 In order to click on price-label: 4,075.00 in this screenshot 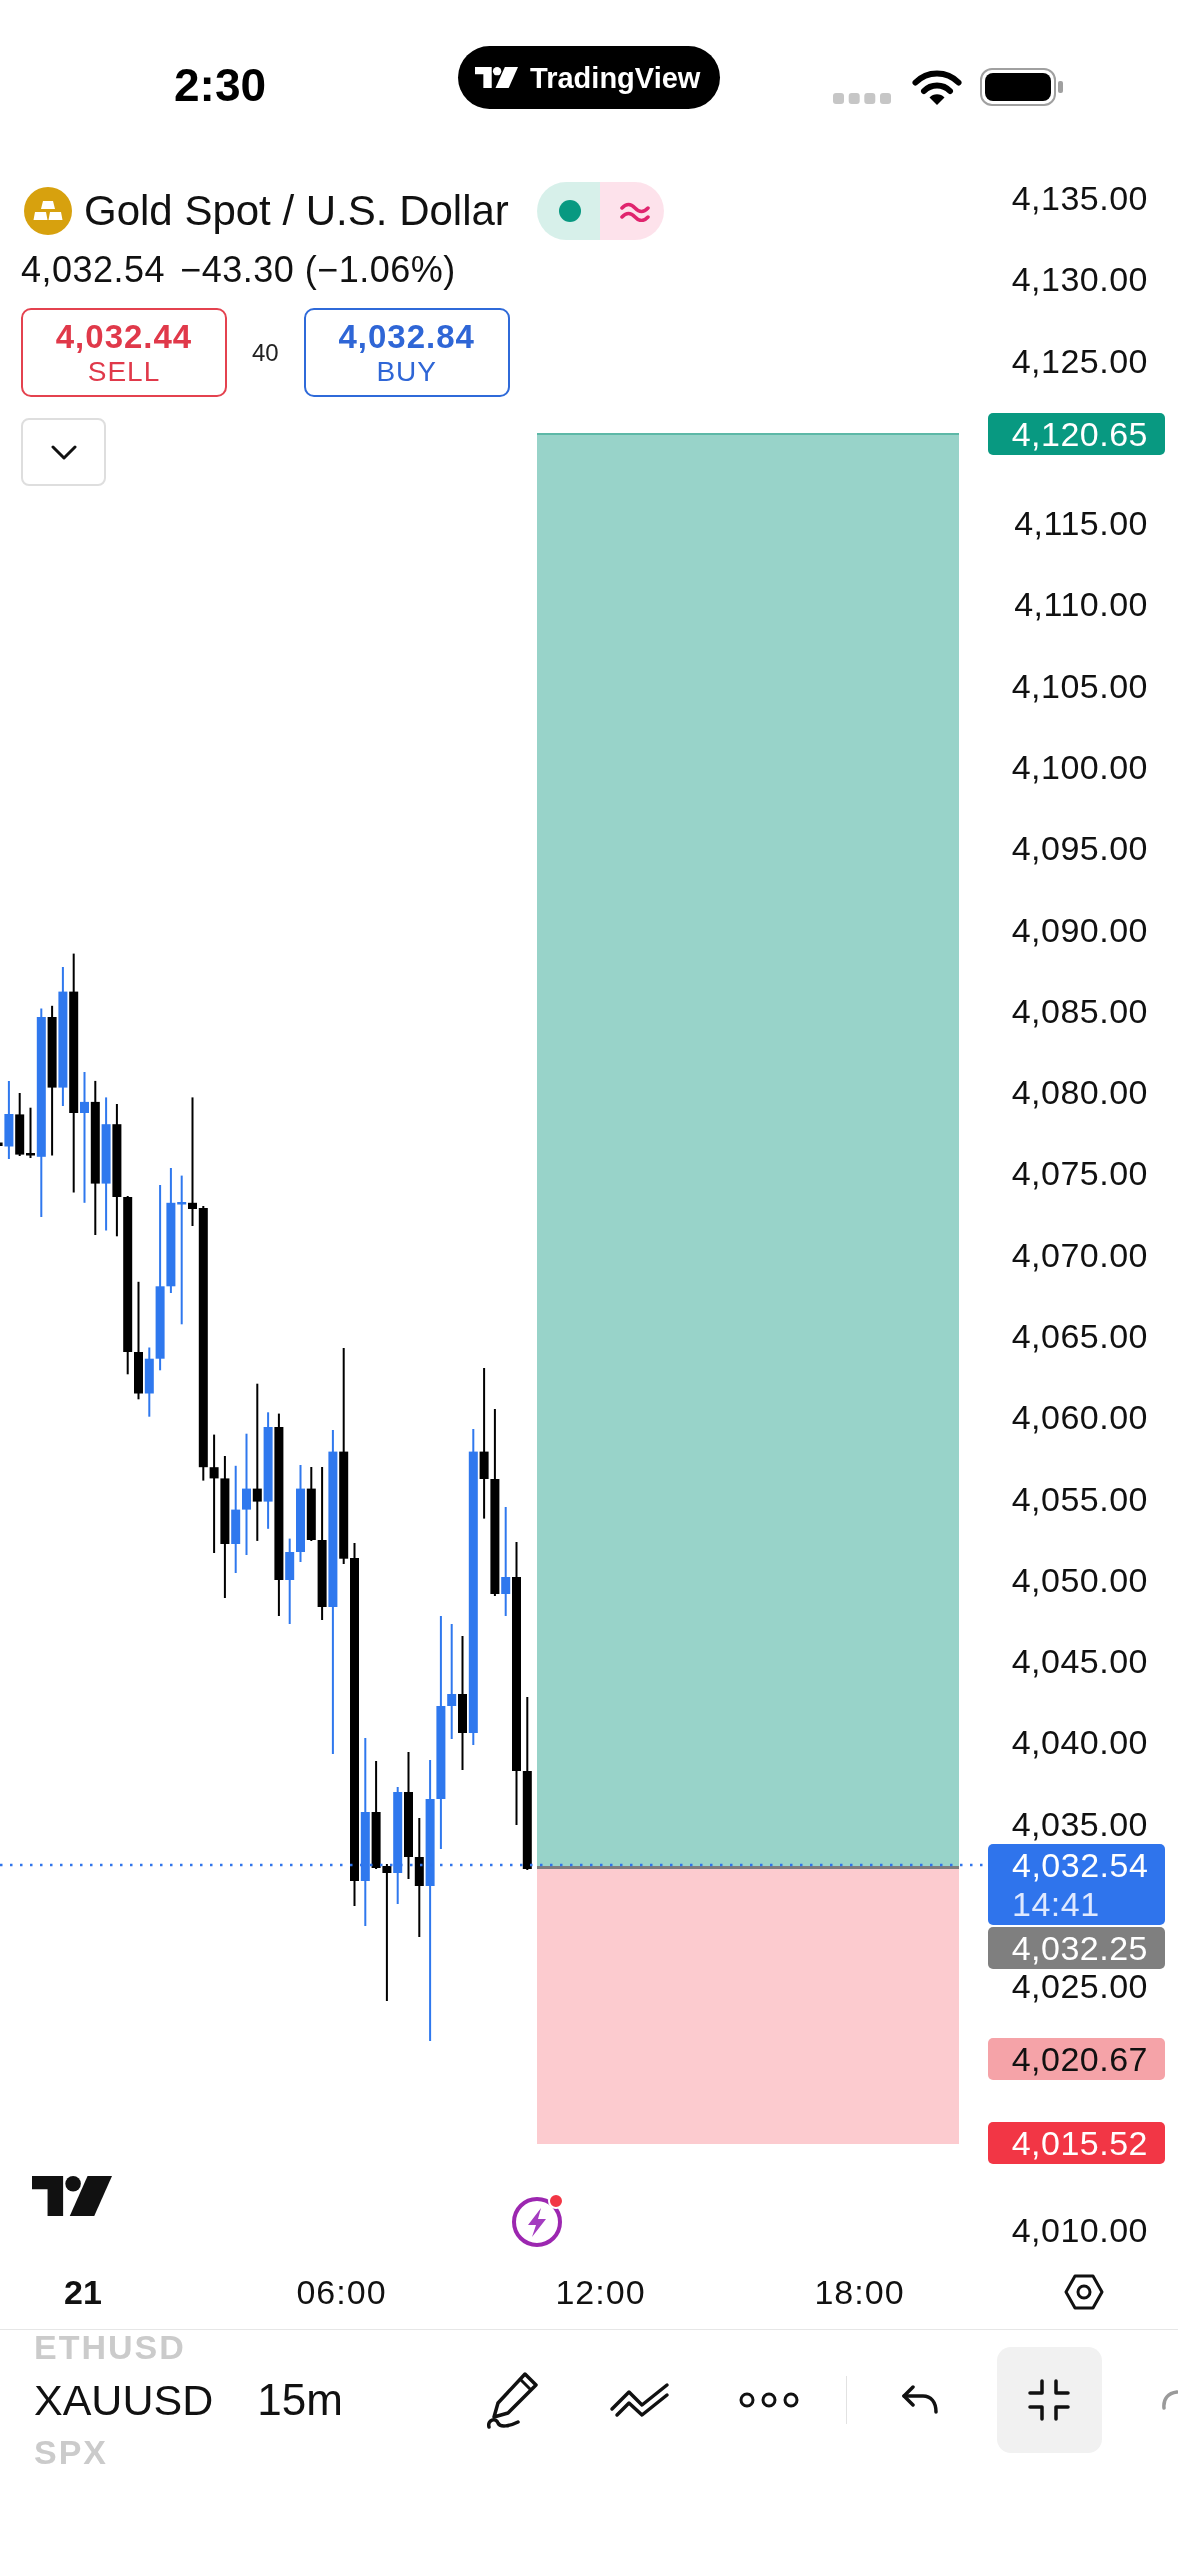, I will do `click(1079, 1173)`.